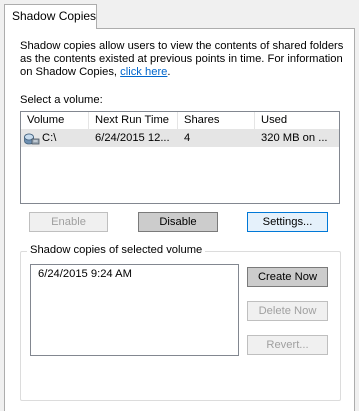 This screenshot has width=359, height=411. What do you see at coordinates (187, 138) in the screenshot?
I see `shares-cell: 4` at bounding box center [187, 138].